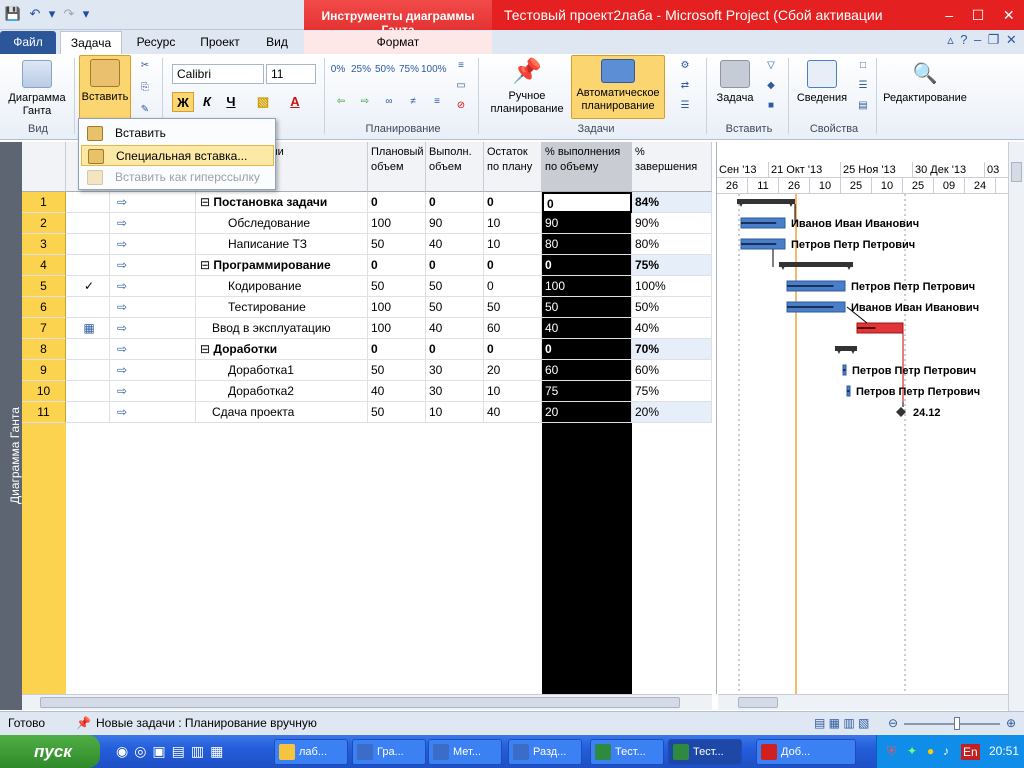  I want to click on gantt-hscroll-thumb, so click(758, 702).